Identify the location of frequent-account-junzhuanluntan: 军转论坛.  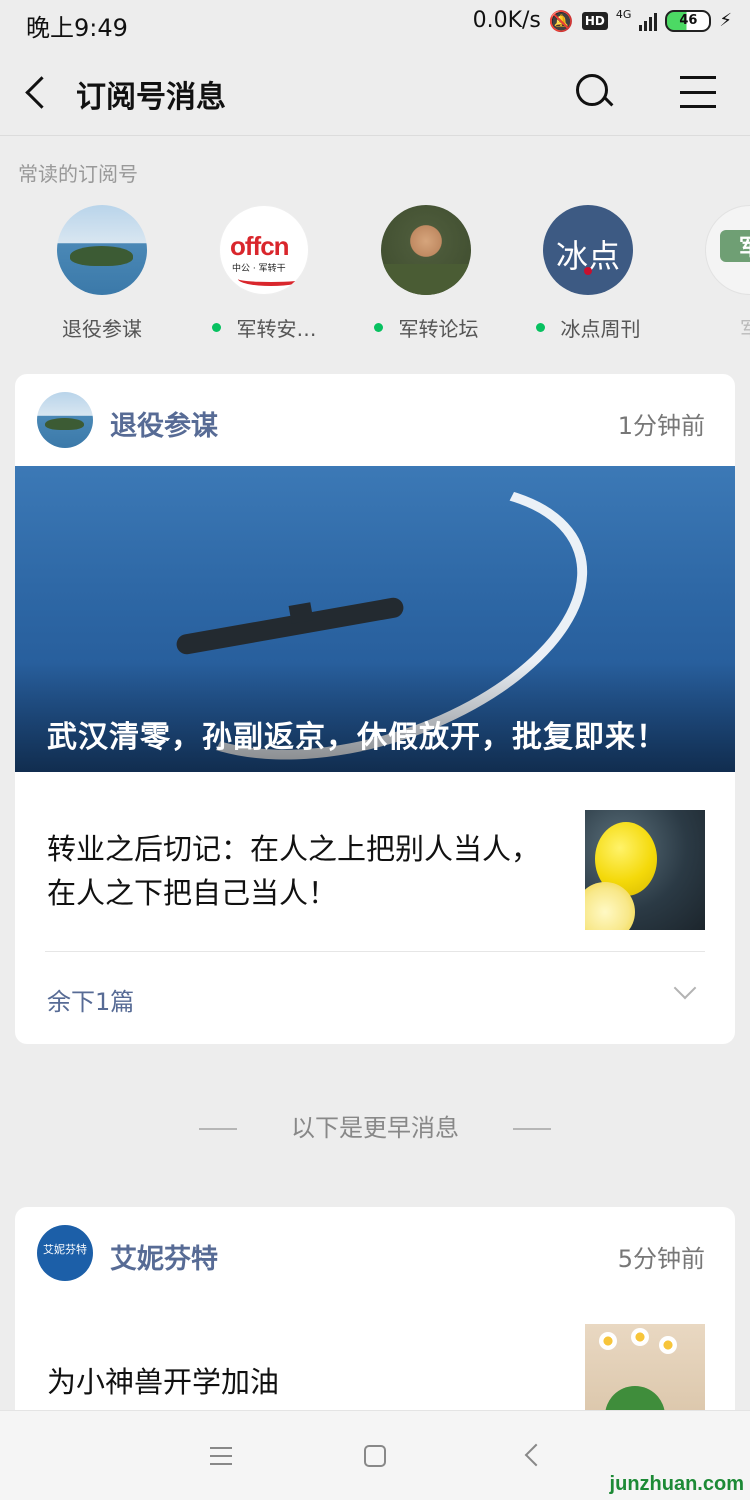
(426, 273).